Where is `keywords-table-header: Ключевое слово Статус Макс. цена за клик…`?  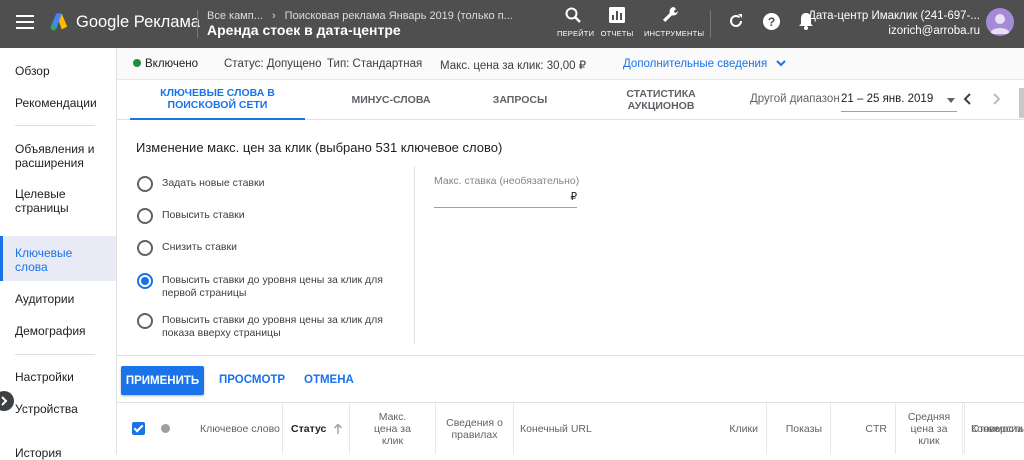
keywords-table-header: Ключевое слово Статус Макс. цена за клик… is located at coordinates (570, 428).